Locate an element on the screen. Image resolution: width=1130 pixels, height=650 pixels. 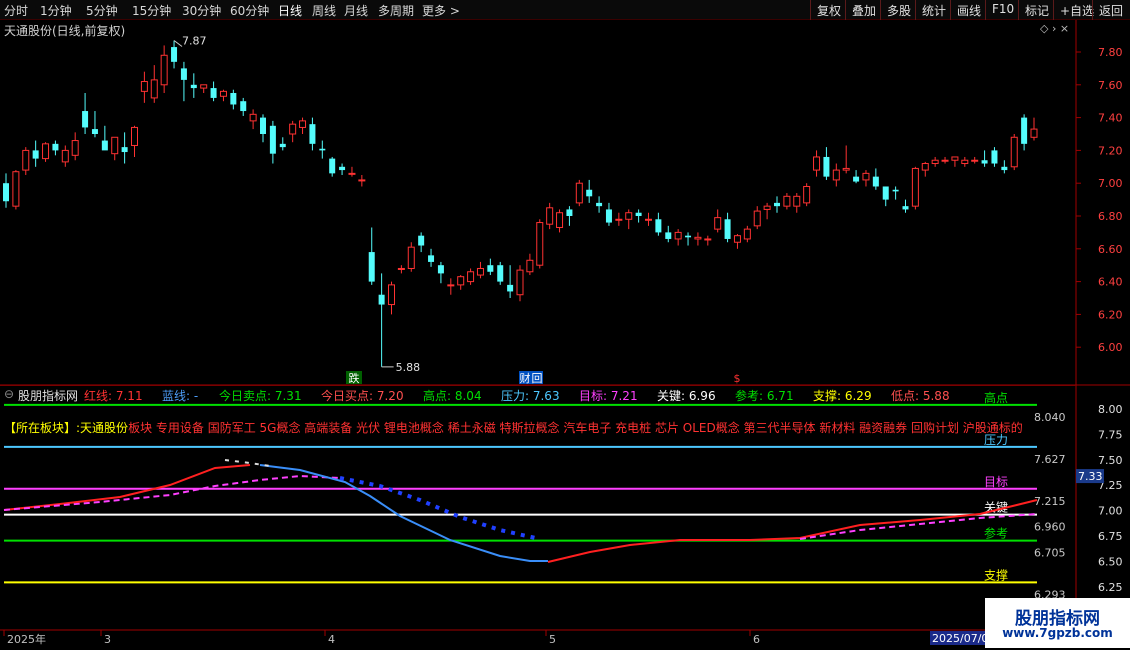
indicator-header-item: 低点: 5.88 is located at coordinates (920, 396).